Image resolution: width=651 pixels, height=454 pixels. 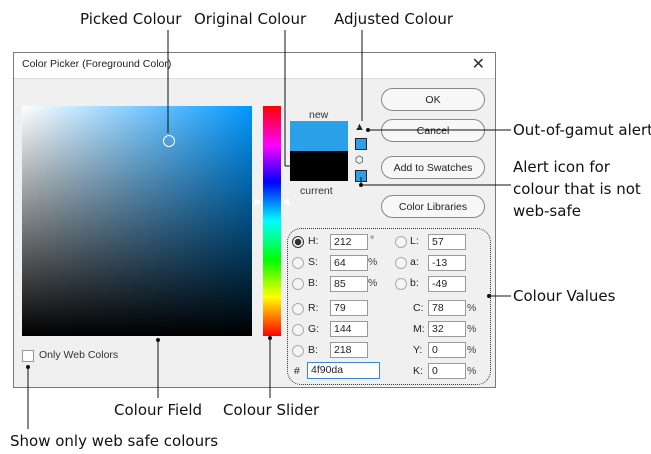 What do you see at coordinates (472, 308) in the screenshot?
I see `unit-c: %` at bounding box center [472, 308].